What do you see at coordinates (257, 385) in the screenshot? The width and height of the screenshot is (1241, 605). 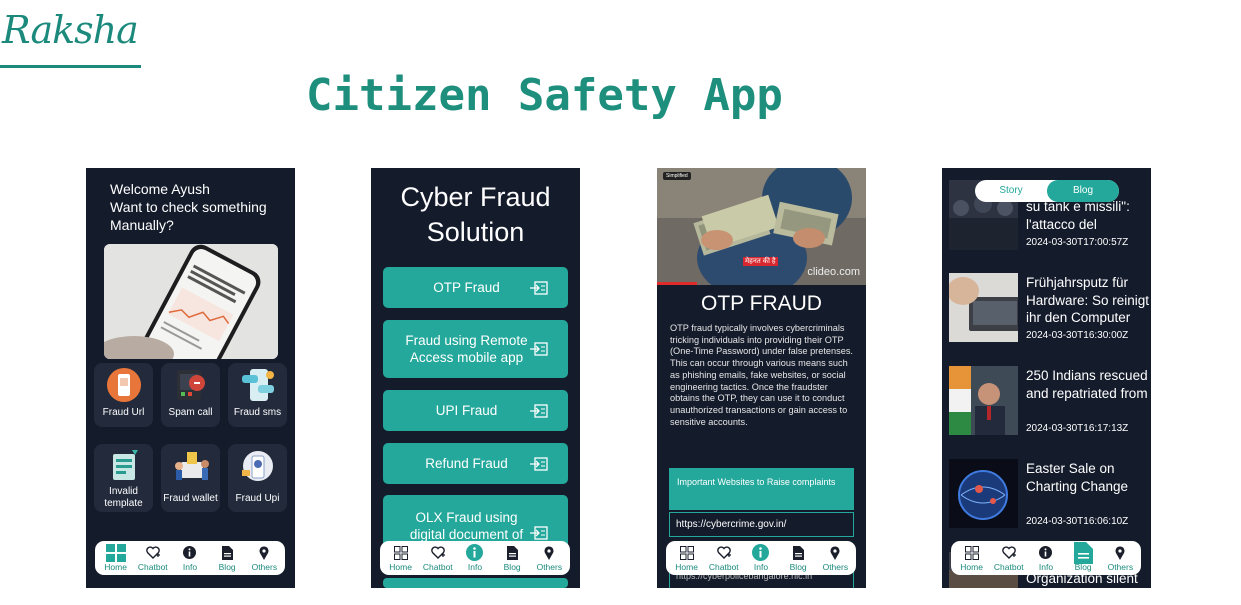 I see `fraud-sms-icon` at bounding box center [257, 385].